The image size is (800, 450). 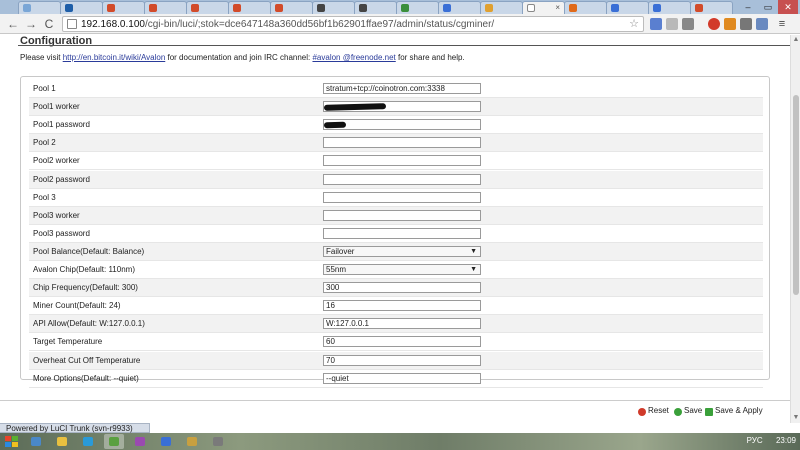 What do you see at coordinates (56, 161) in the screenshot?
I see `field-label: Pool2 worker` at bounding box center [56, 161].